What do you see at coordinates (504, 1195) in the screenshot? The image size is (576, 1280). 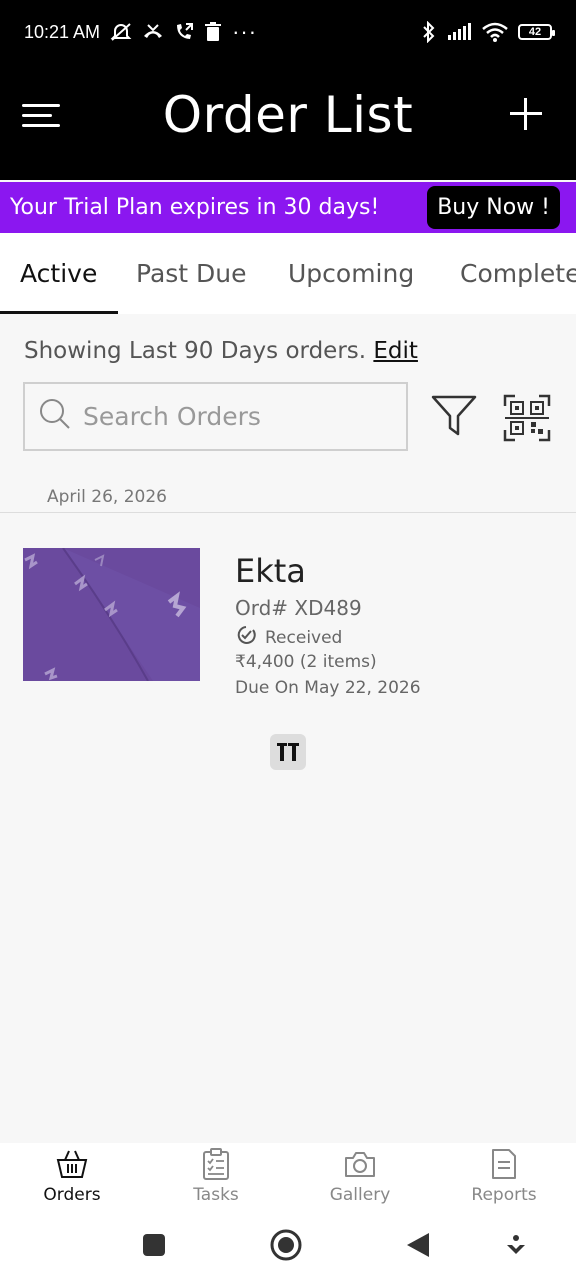 I see `nav-reports-label: Reports` at bounding box center [504, 1195].